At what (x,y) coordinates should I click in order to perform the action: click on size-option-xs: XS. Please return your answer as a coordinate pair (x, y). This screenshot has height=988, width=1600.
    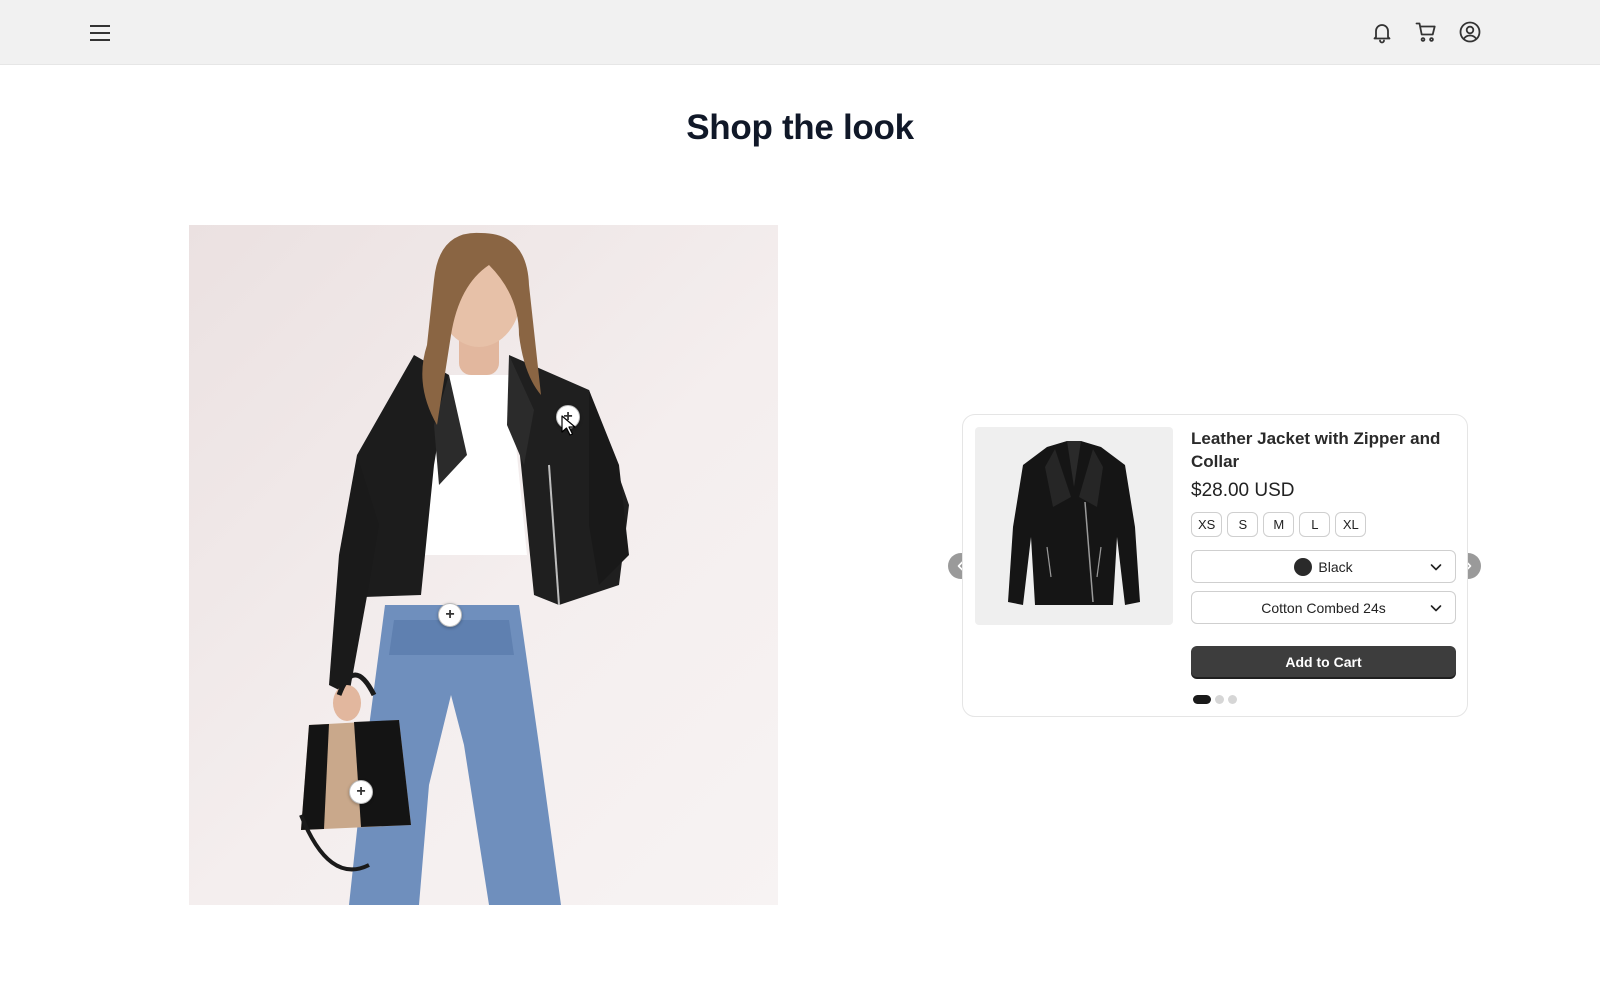
    Looking at the image, I should click on (1207, 524).